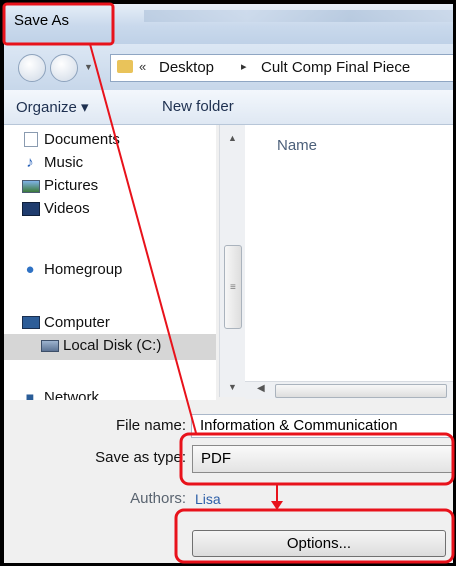 Image resolution: width=456 pixels, height=566 pixels. I want to click on forward-button, so click(64, 68).